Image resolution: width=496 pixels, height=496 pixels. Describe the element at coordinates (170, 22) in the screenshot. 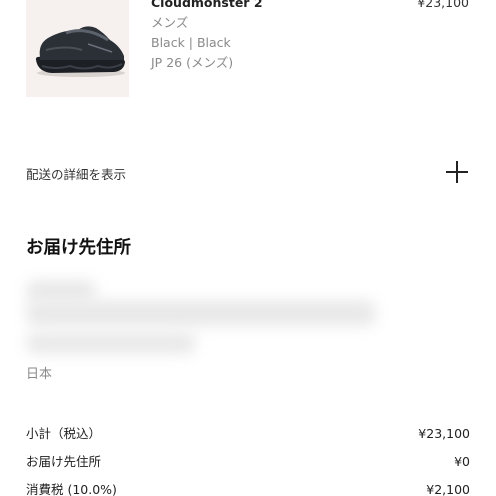

I see `product-category: メンズ` at that location.